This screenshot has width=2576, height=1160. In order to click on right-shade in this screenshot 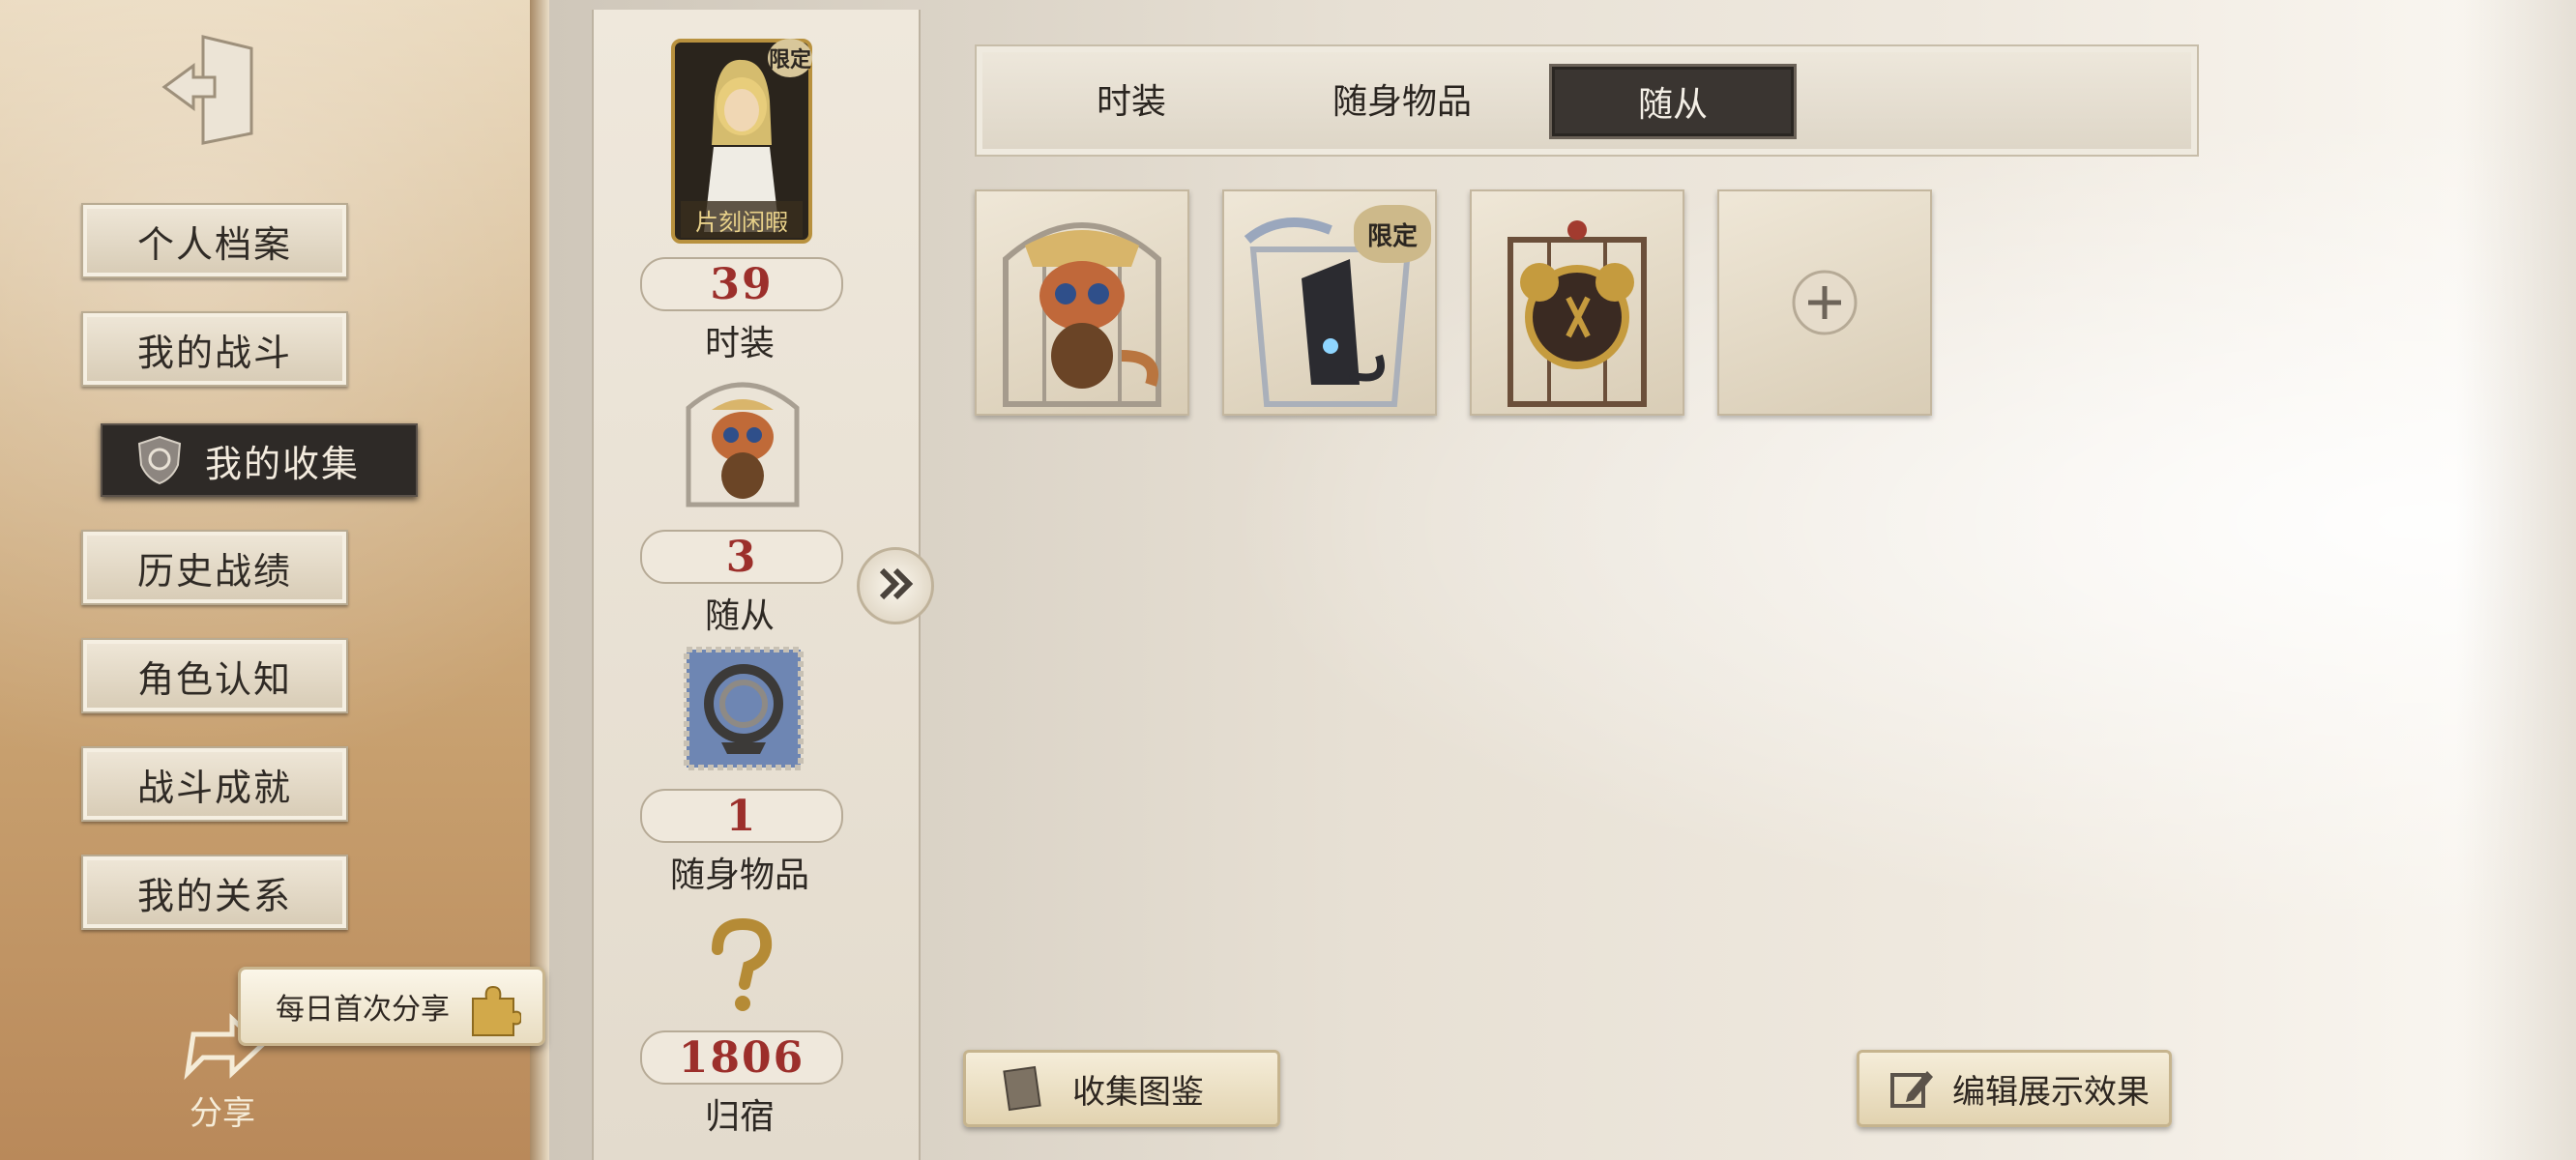, I will do `click(2516, 580)`.